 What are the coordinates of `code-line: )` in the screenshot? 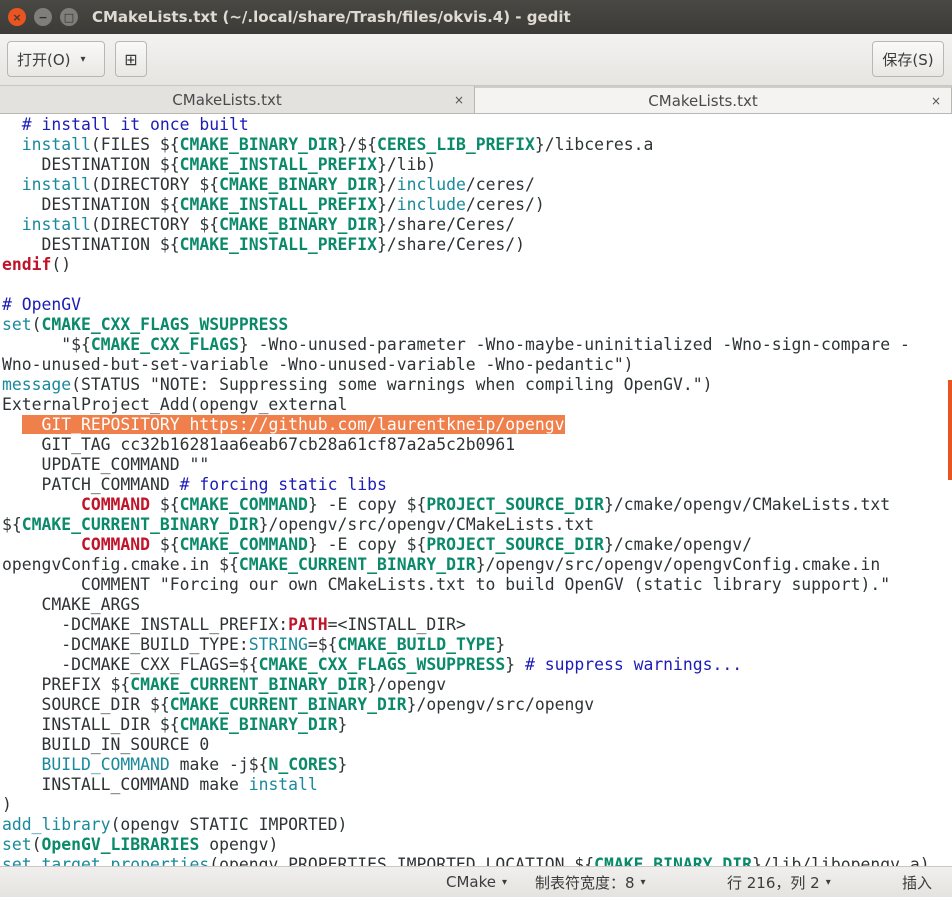 It's located at (7, 805).